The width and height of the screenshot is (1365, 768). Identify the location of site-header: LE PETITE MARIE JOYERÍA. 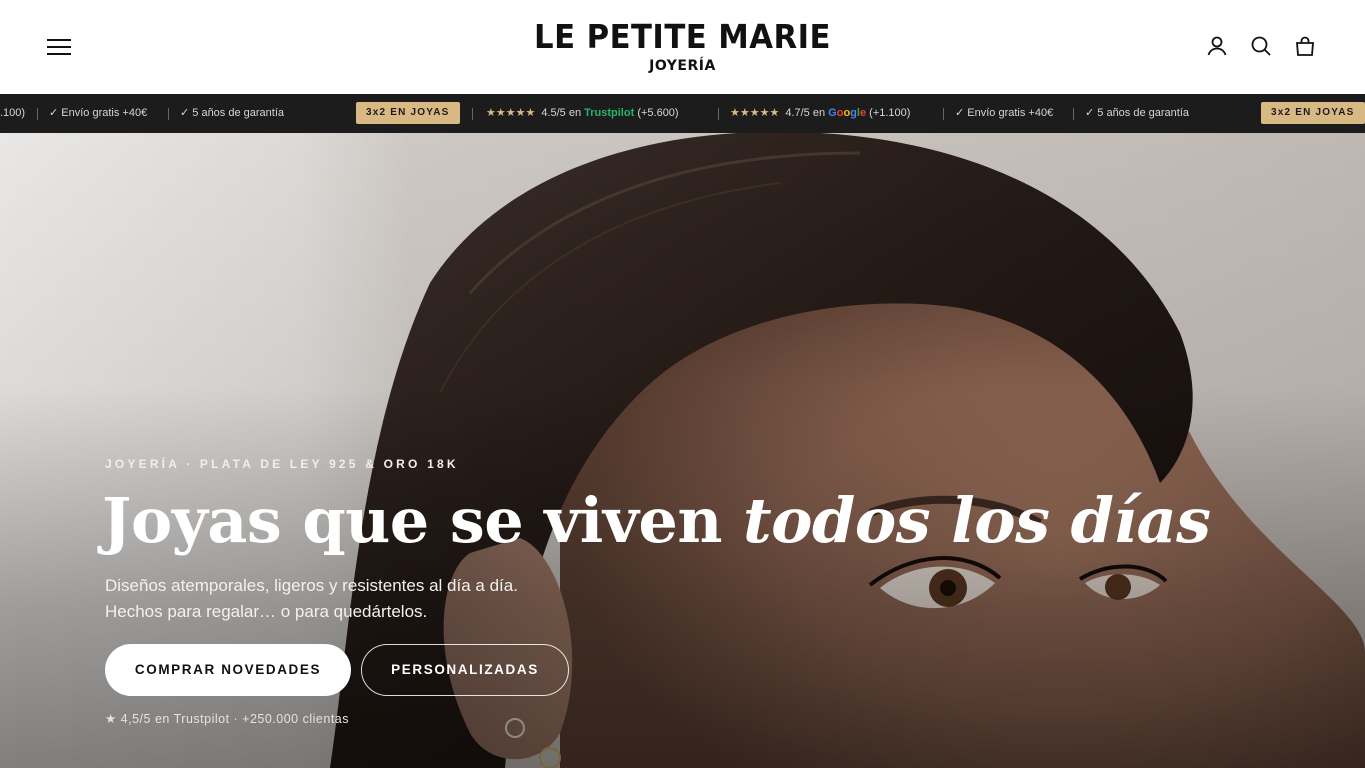
(682, 47).